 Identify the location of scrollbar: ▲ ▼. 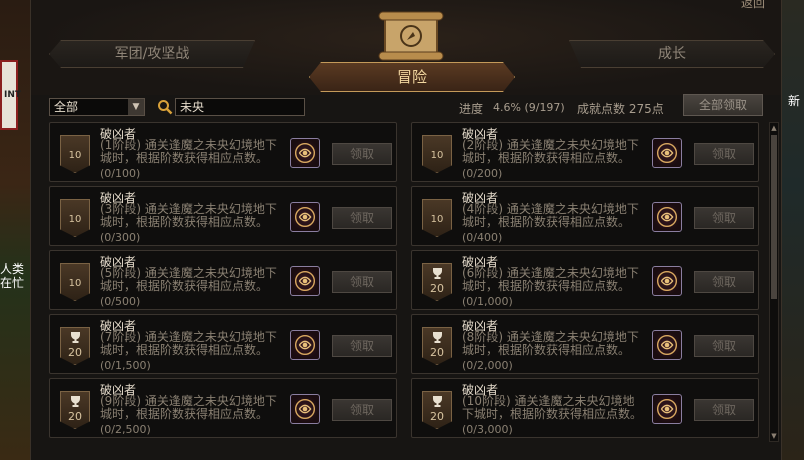
(774, 282).